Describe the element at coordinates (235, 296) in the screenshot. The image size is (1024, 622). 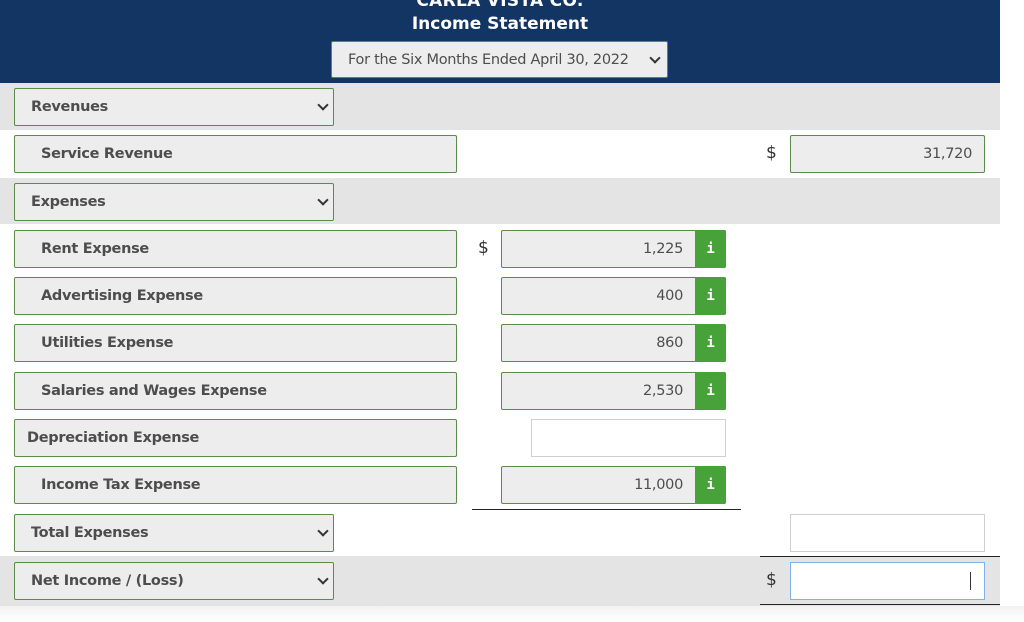
I see `expense-field-advertising: Advertising Expense` at that location.